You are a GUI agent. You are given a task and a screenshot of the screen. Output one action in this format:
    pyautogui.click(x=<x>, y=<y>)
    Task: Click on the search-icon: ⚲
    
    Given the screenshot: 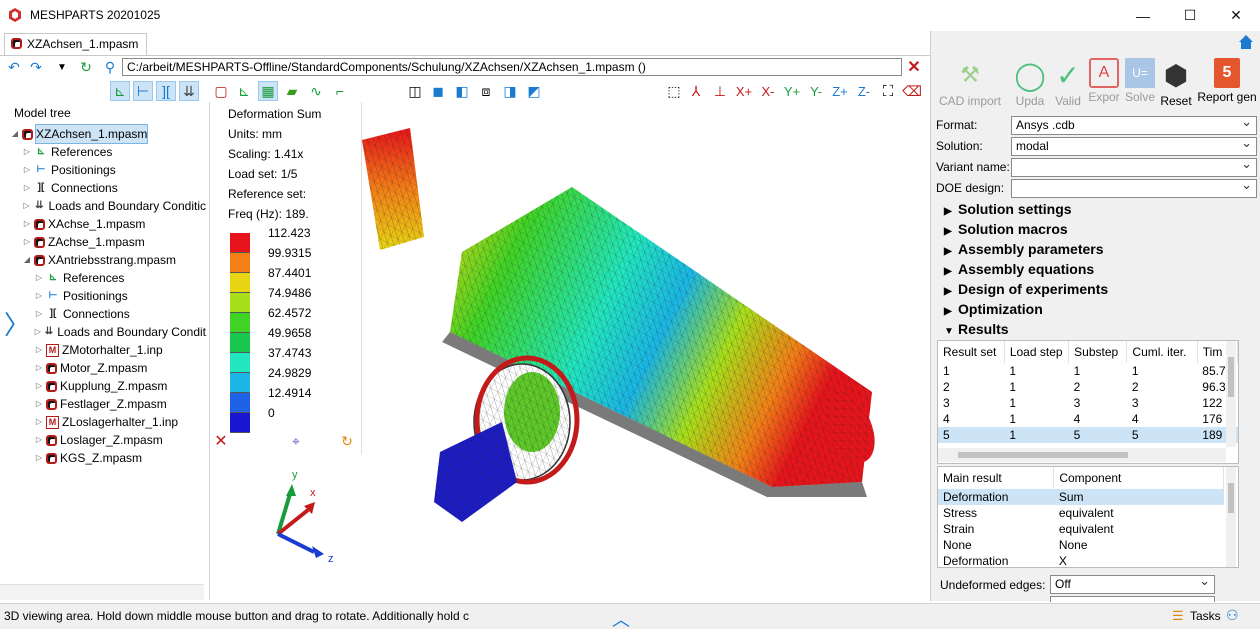 What is the action you would take?
    pyautogui.click(x=110, y=67)
    